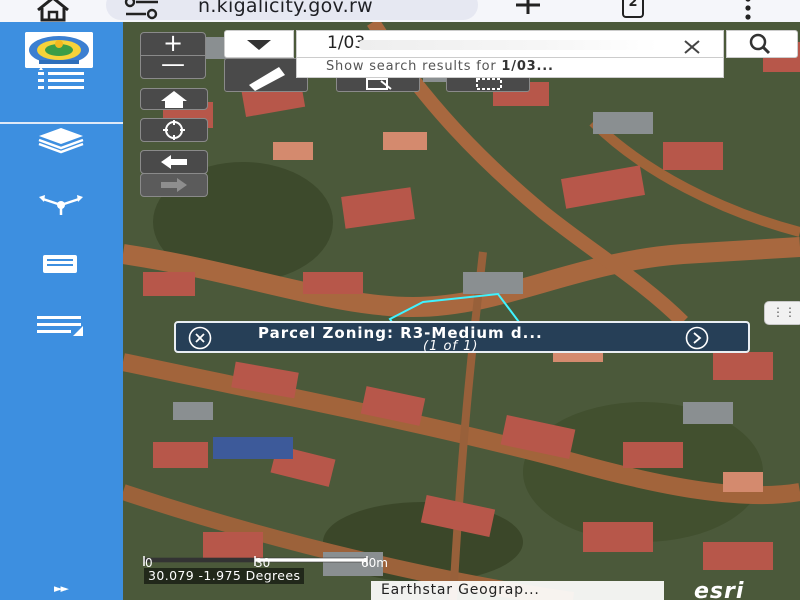 The height and width of the screenshot is (604, 800). What do you see at coordinates (61, 139) in the screenshot?
I see `layers-icon` at bounding box center [61, 139].